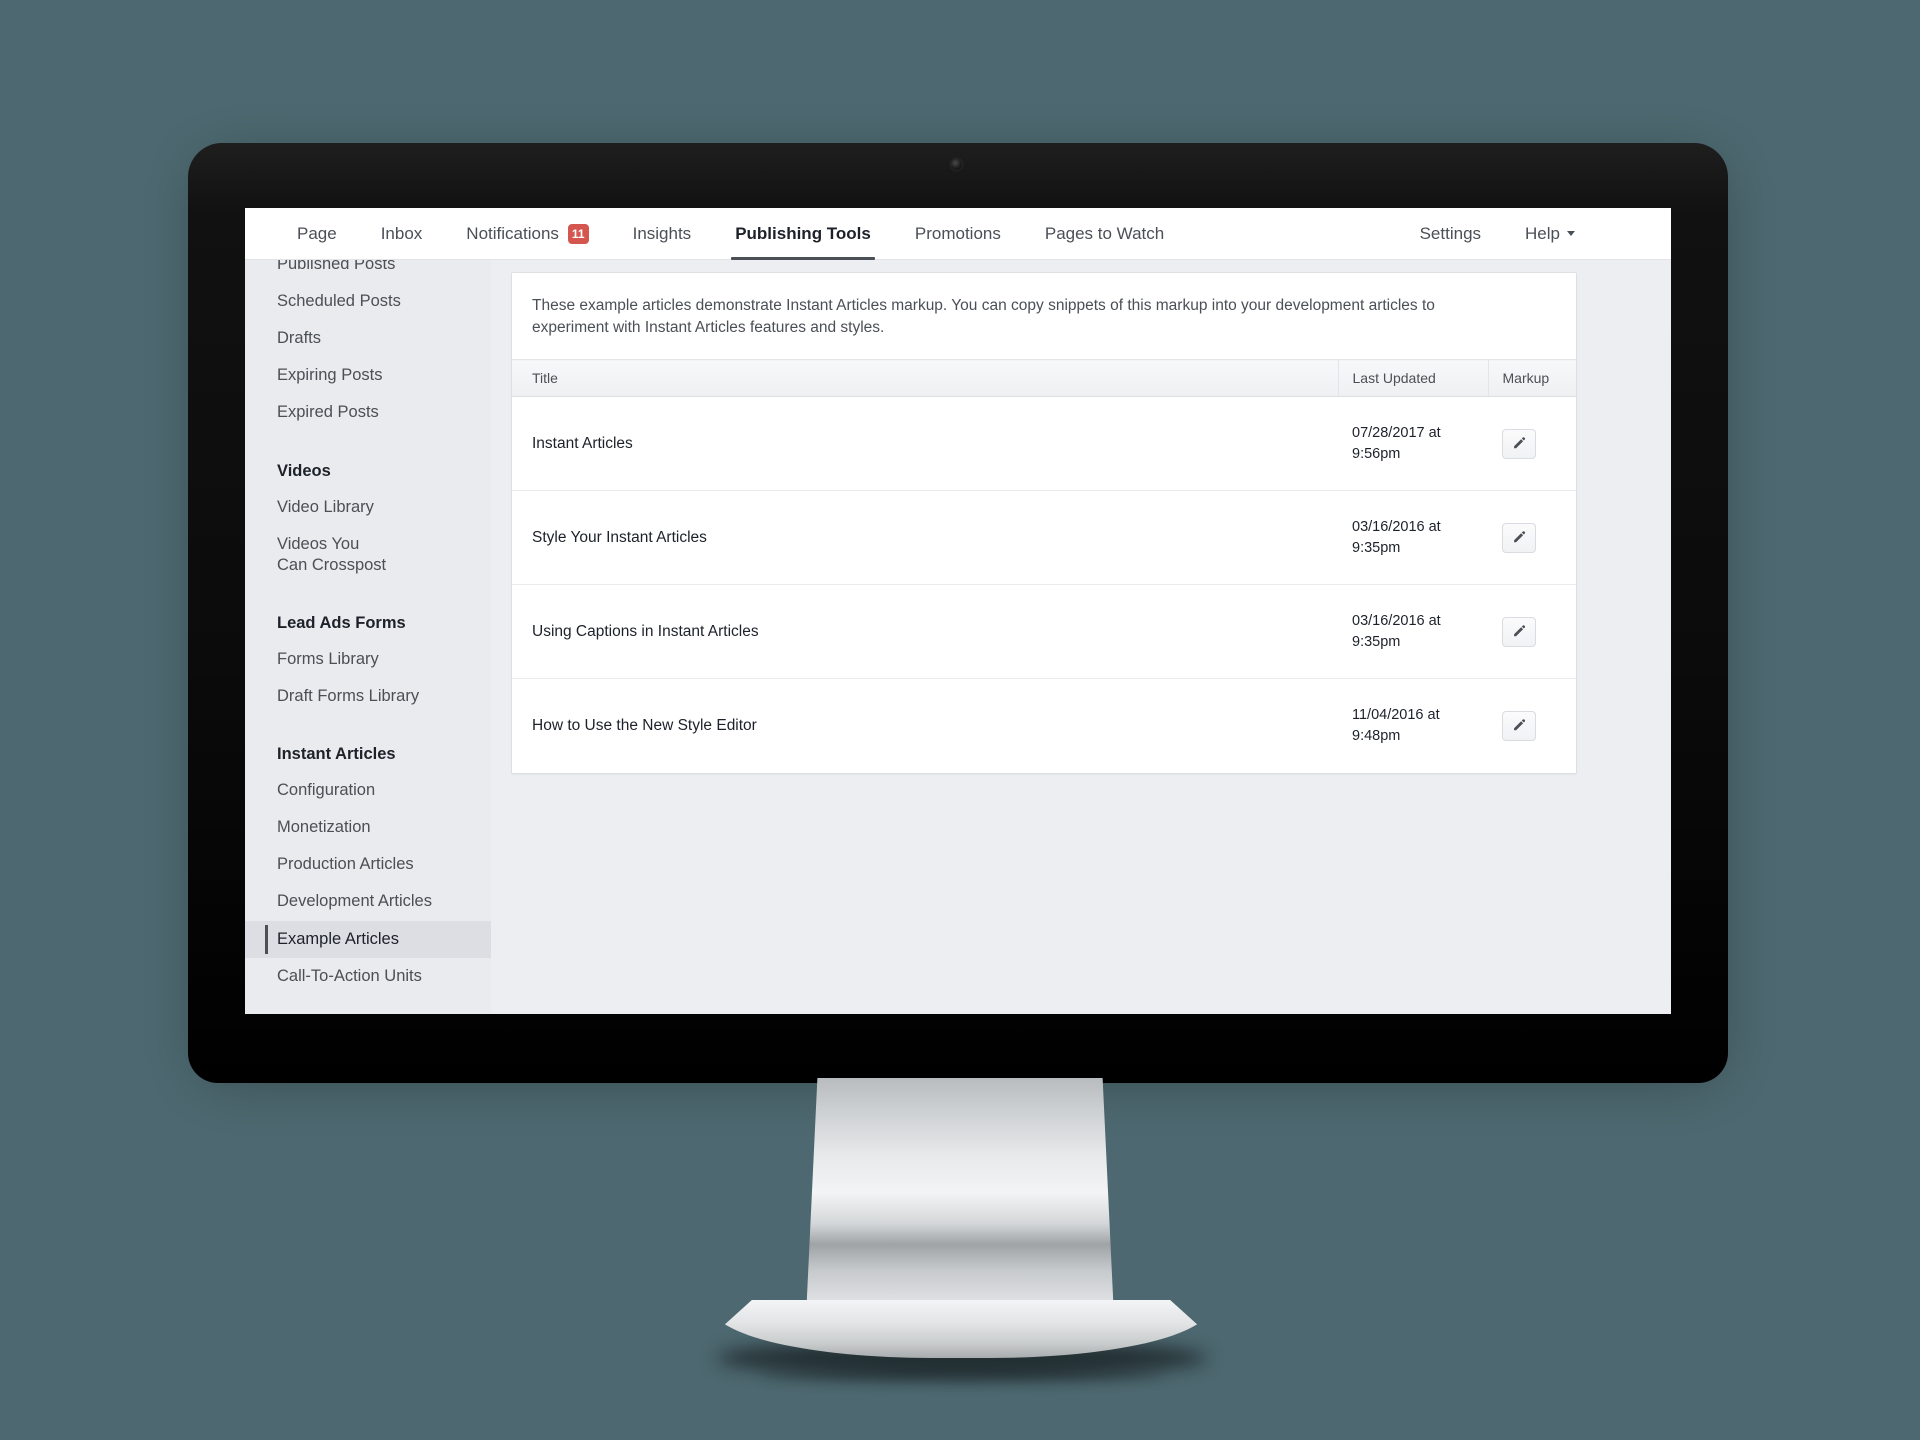  I want to click on sidebar-item-example-articles: Example Articles, so click(368, 939).